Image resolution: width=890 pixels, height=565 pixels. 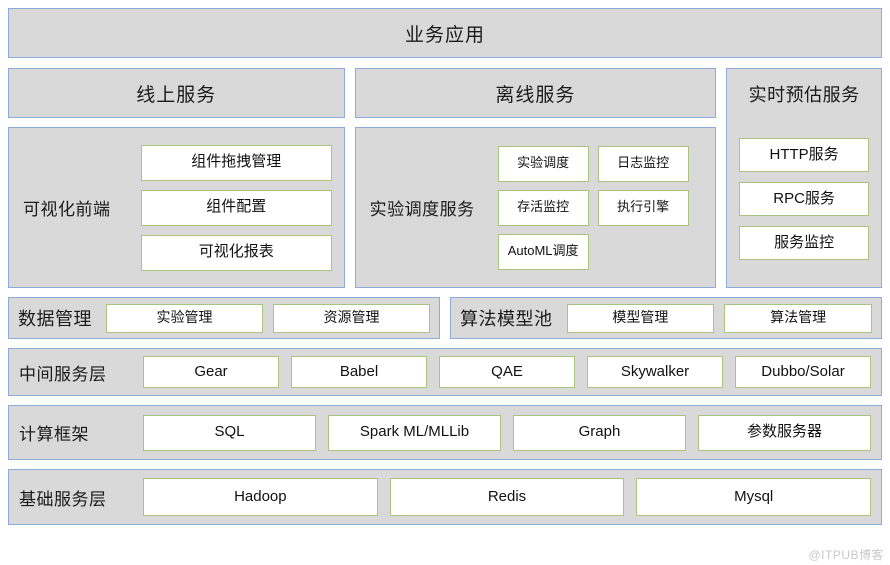 What do you see at coordinates (754, 497) in the screenshot?
I see `chip-mysql: Mysql` at bounding box center [754, 497].